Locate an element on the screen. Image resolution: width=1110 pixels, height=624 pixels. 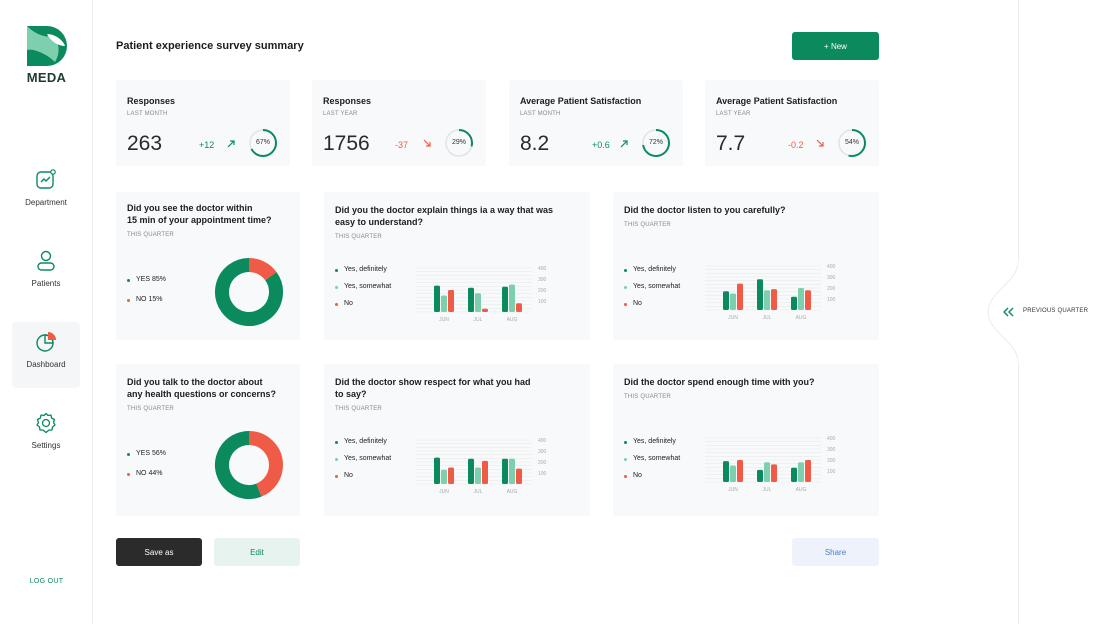
edit-button: Edit is located at coordinates (257, 552).